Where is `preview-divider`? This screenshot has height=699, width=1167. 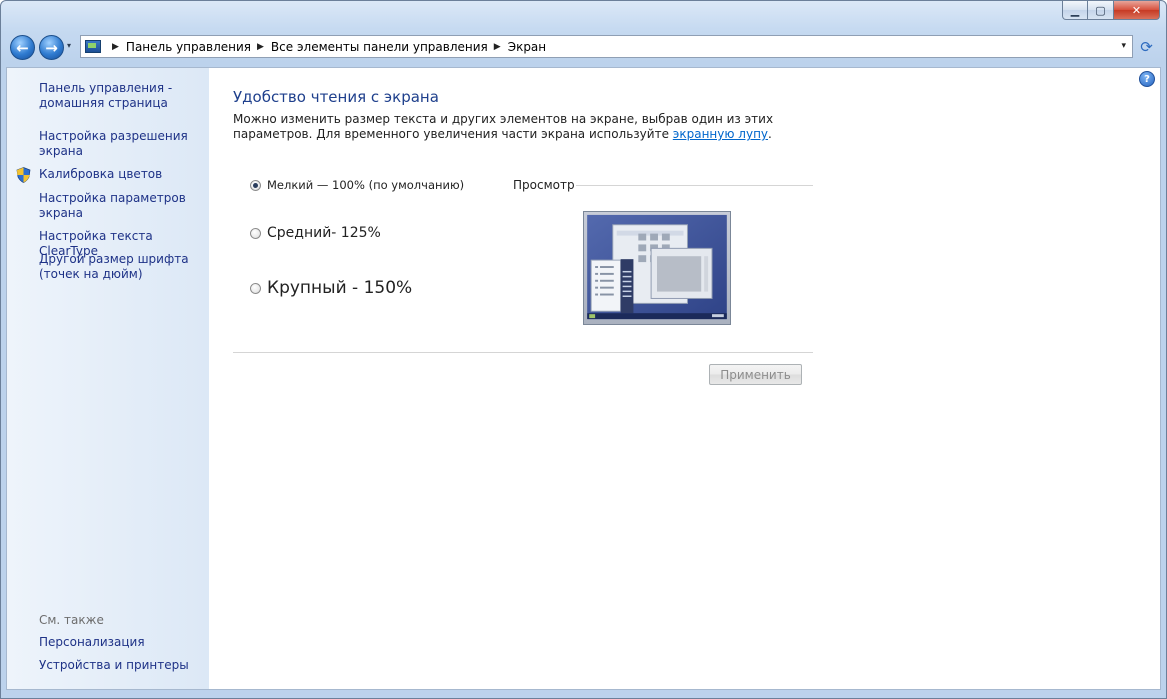
preview-divider is located at coordinates (694, 185).